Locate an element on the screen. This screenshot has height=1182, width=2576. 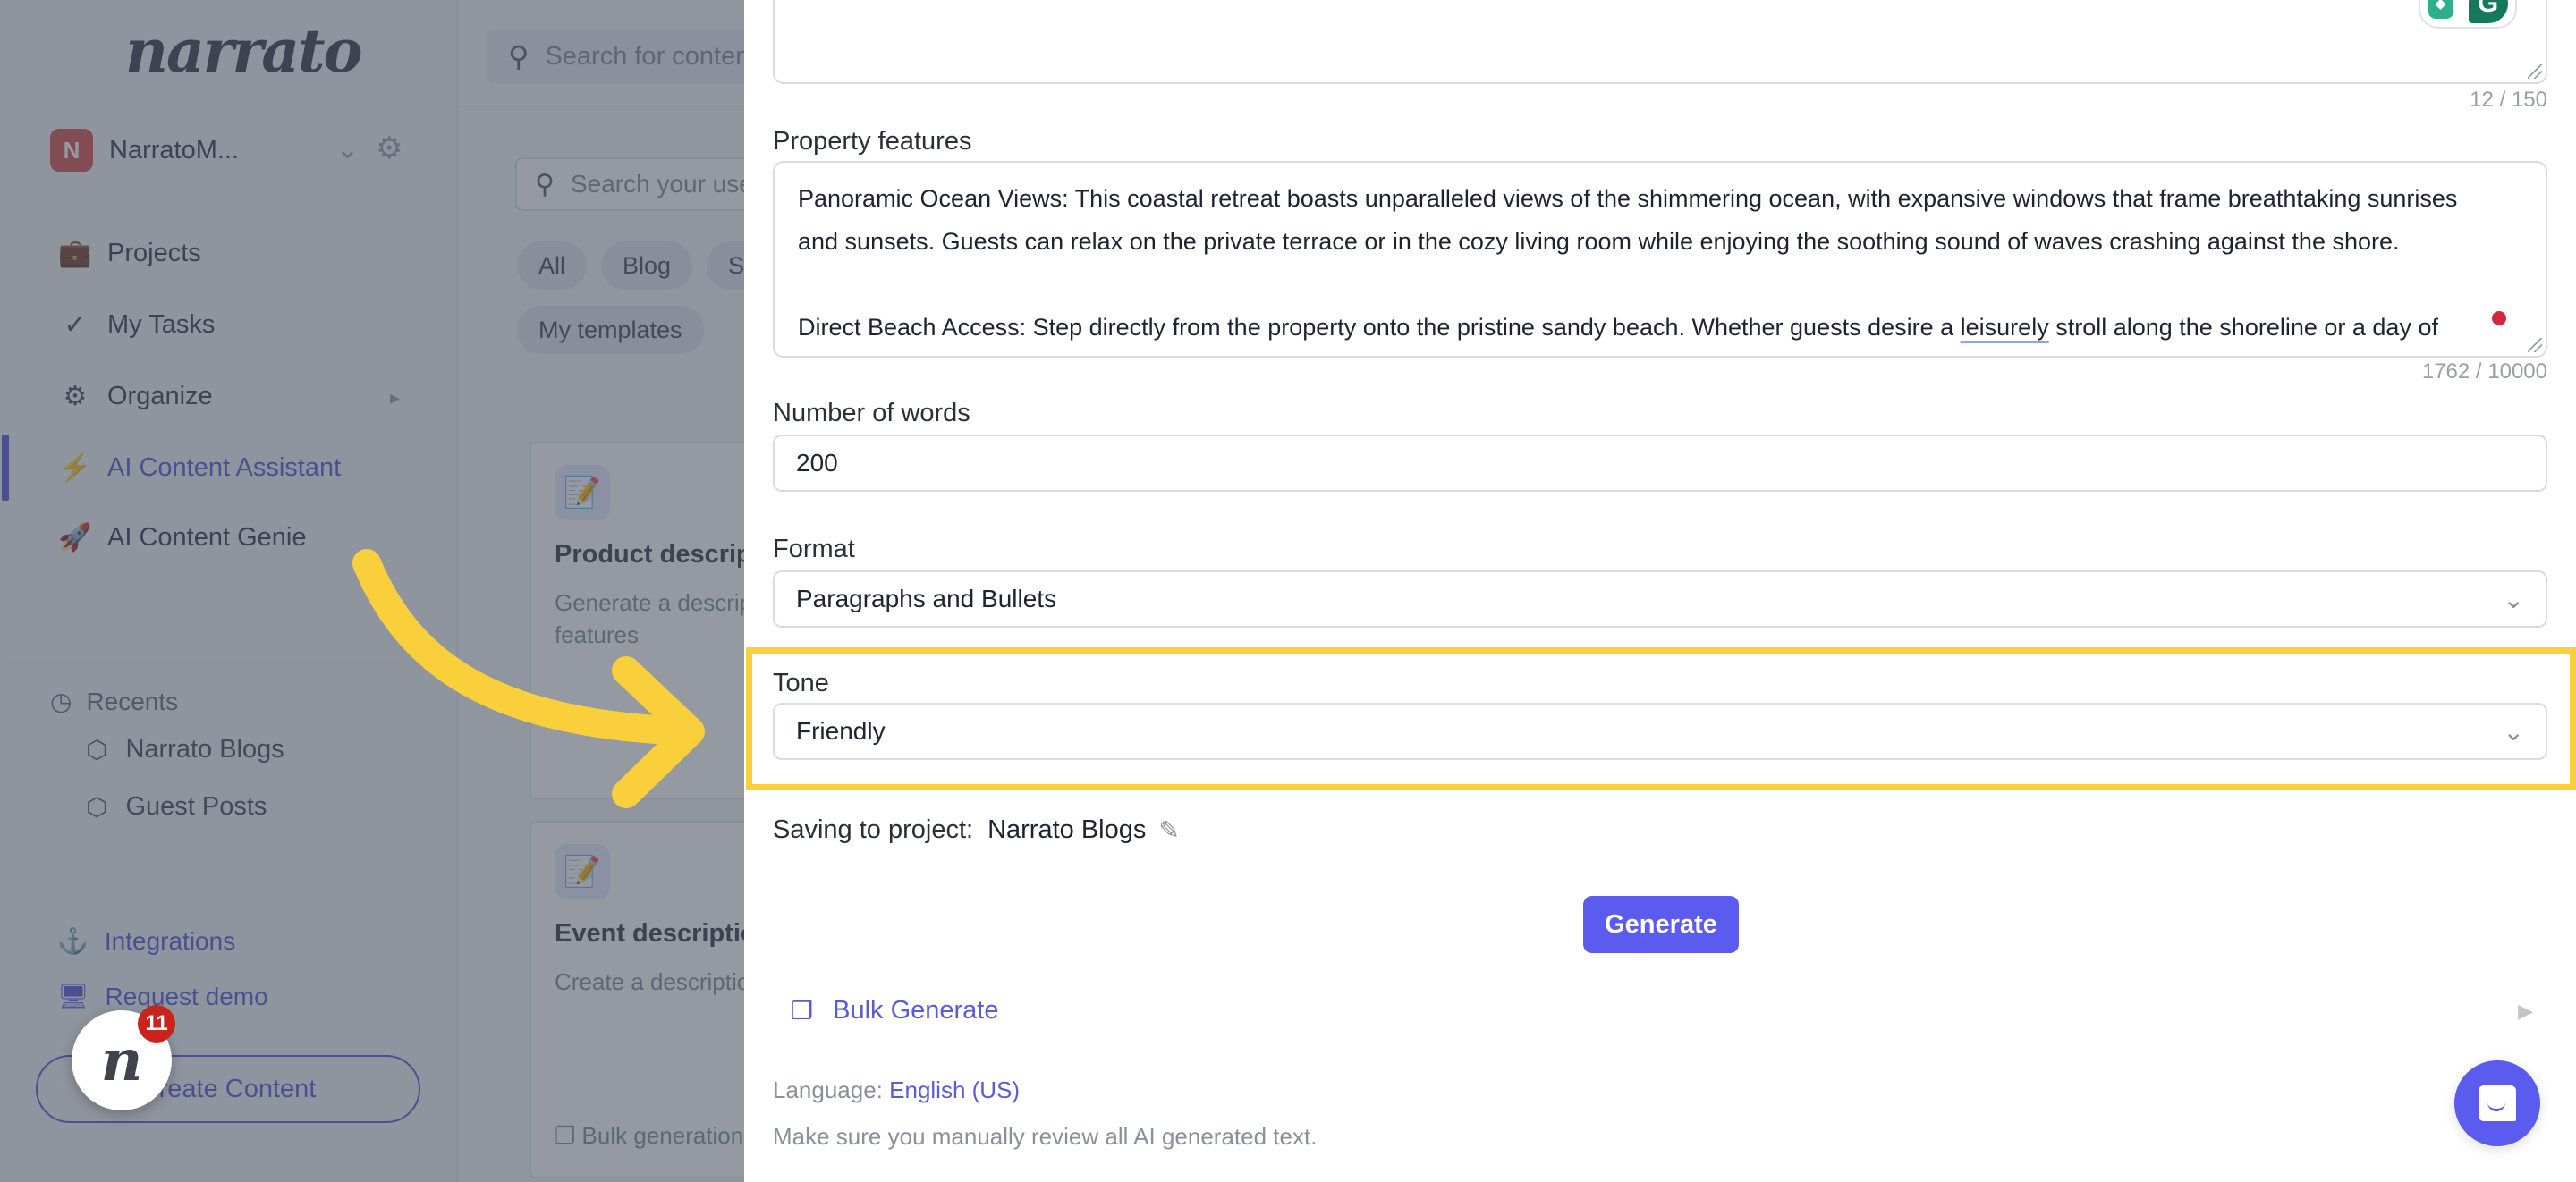
saving-to-project: Saving to project: Narrato Blogs ✎ is located at coordinates (976, 830).